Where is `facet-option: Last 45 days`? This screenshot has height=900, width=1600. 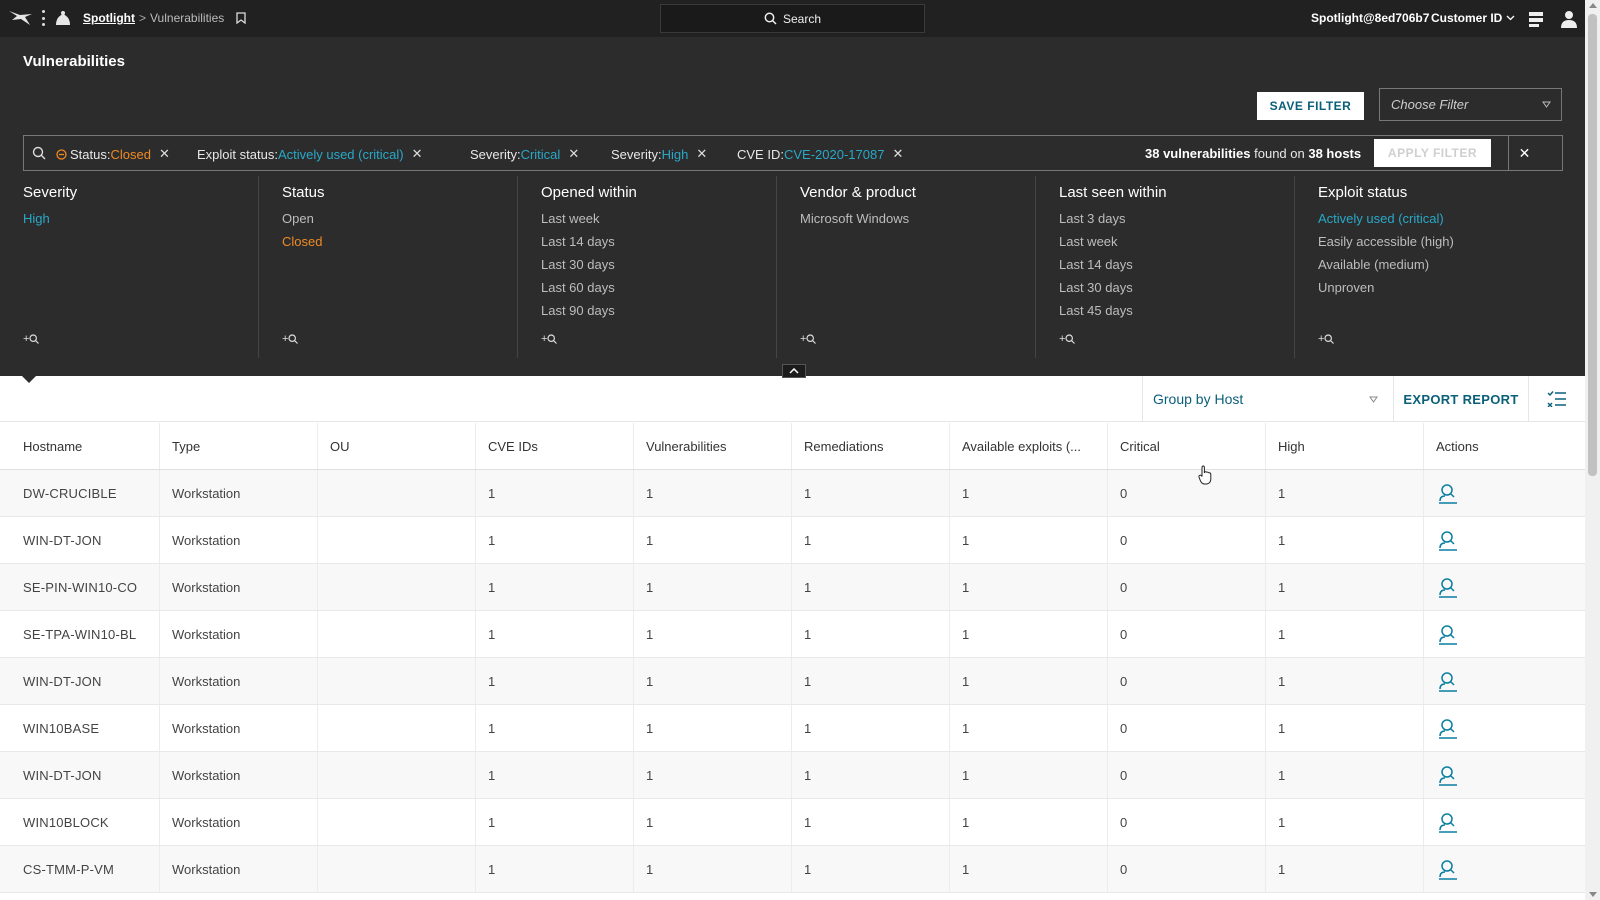
facet-option: Last 45 days is located at coordinates (1176, 314).